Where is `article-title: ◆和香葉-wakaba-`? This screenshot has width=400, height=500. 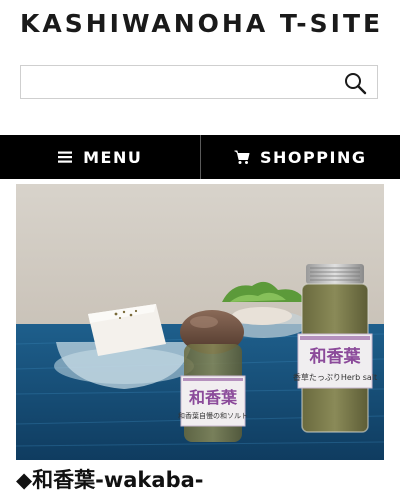 article-title: ◆和香葉-wakaba- is located at coordinates (110, 480).